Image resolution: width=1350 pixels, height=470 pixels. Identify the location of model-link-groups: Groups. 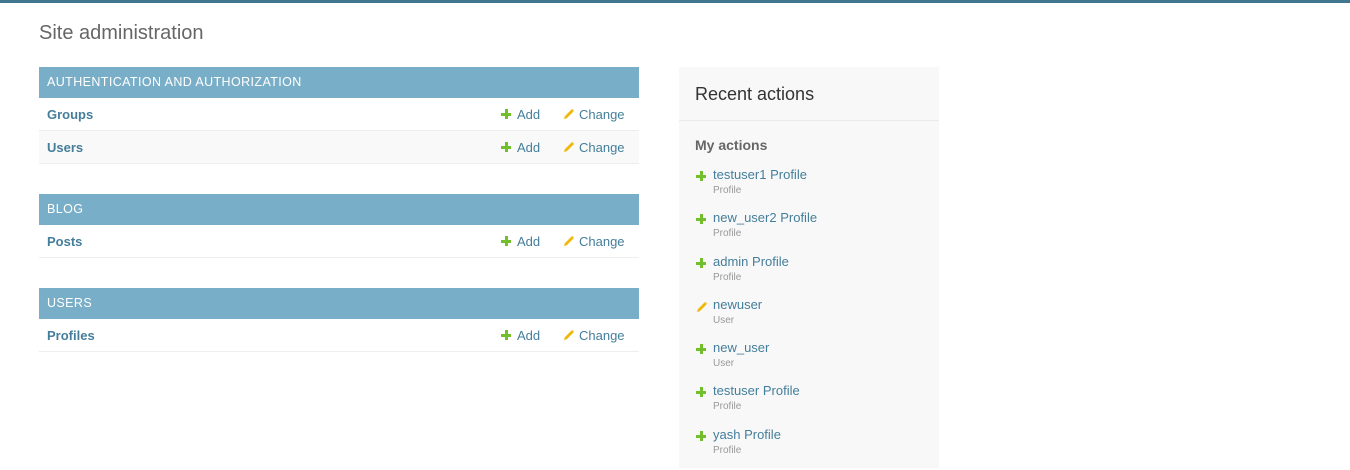
(66, 114).